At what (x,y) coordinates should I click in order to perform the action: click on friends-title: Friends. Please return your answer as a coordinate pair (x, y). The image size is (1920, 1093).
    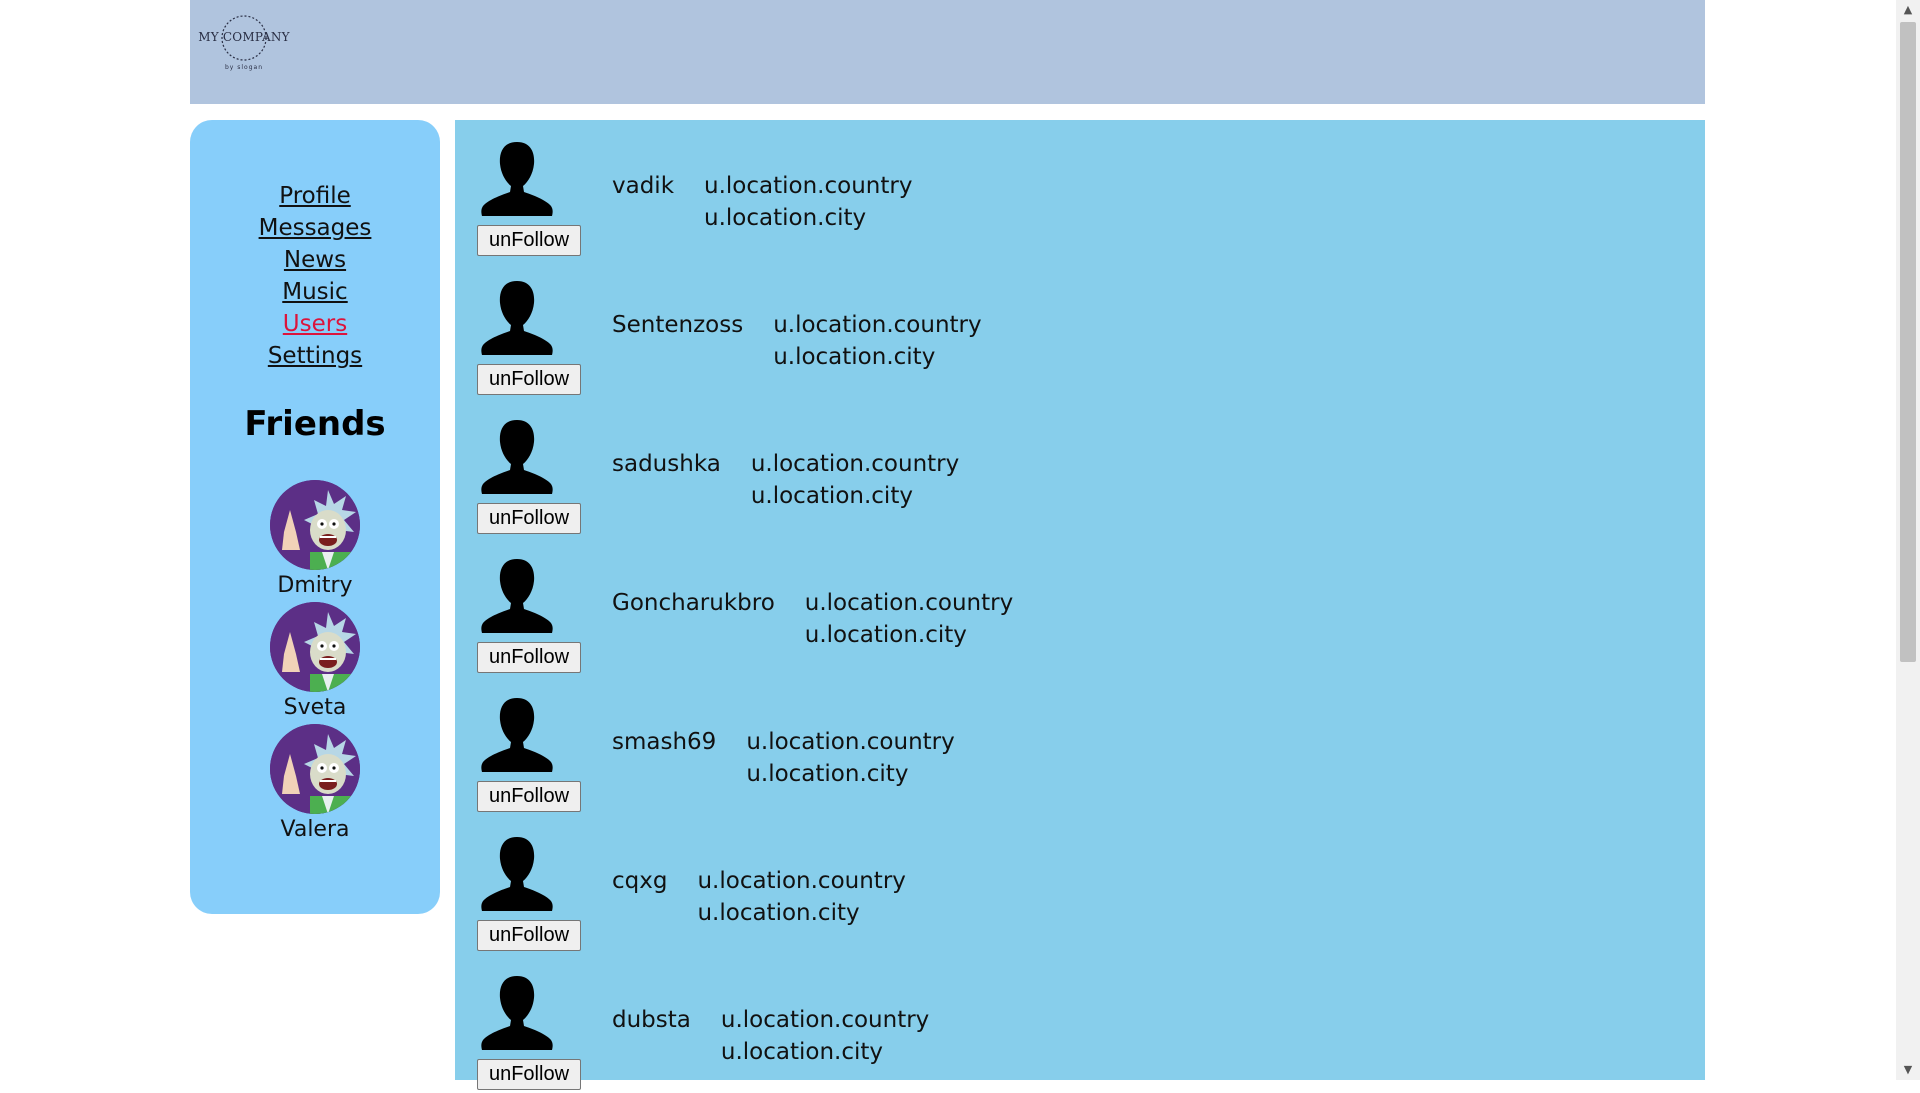
    Looking at the image, I should click on (315, 424).